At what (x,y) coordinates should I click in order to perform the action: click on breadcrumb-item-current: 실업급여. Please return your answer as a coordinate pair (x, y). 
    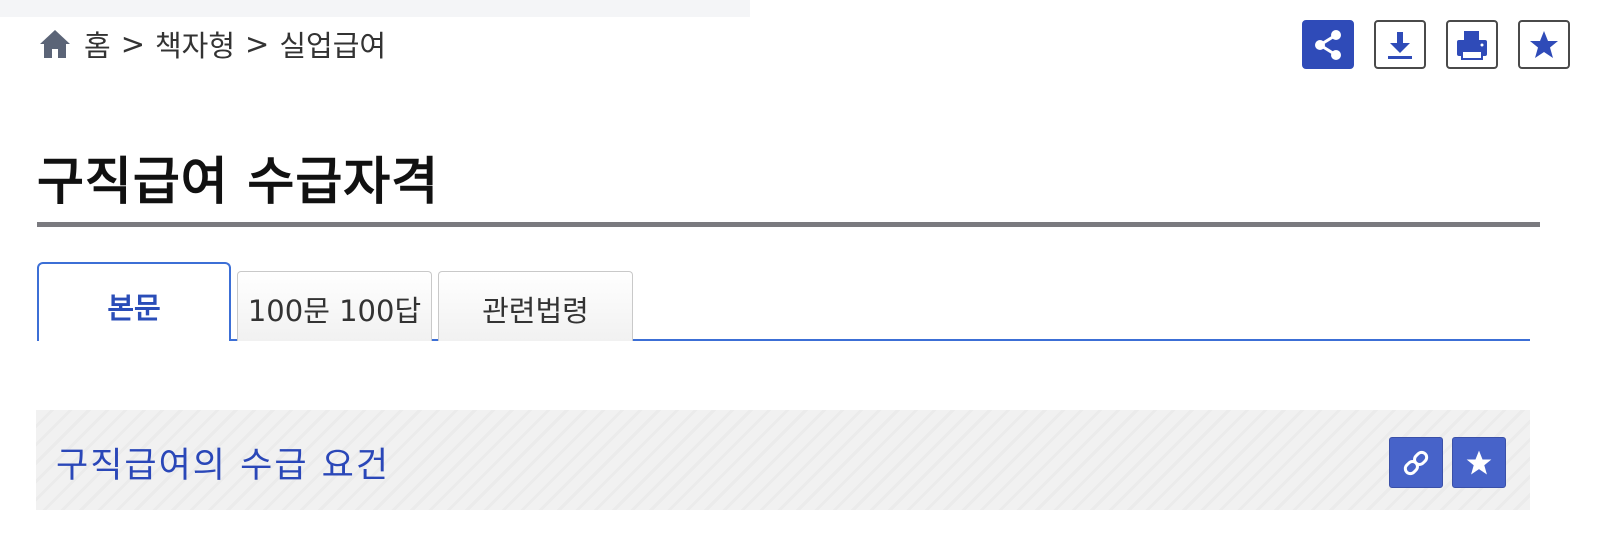
    Looking at the image, I should click on (333, 46).